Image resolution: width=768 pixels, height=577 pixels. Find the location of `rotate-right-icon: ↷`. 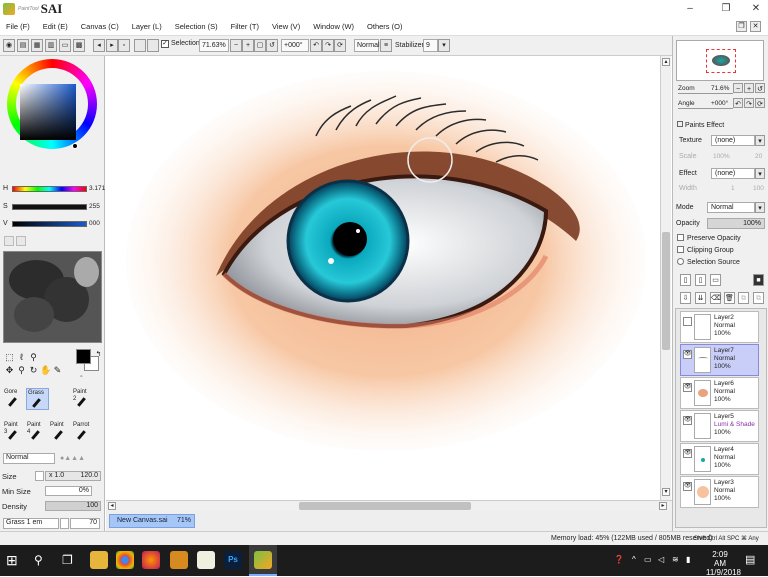

rotate-right-icon: ↷ is located at coordinates (328, 45).